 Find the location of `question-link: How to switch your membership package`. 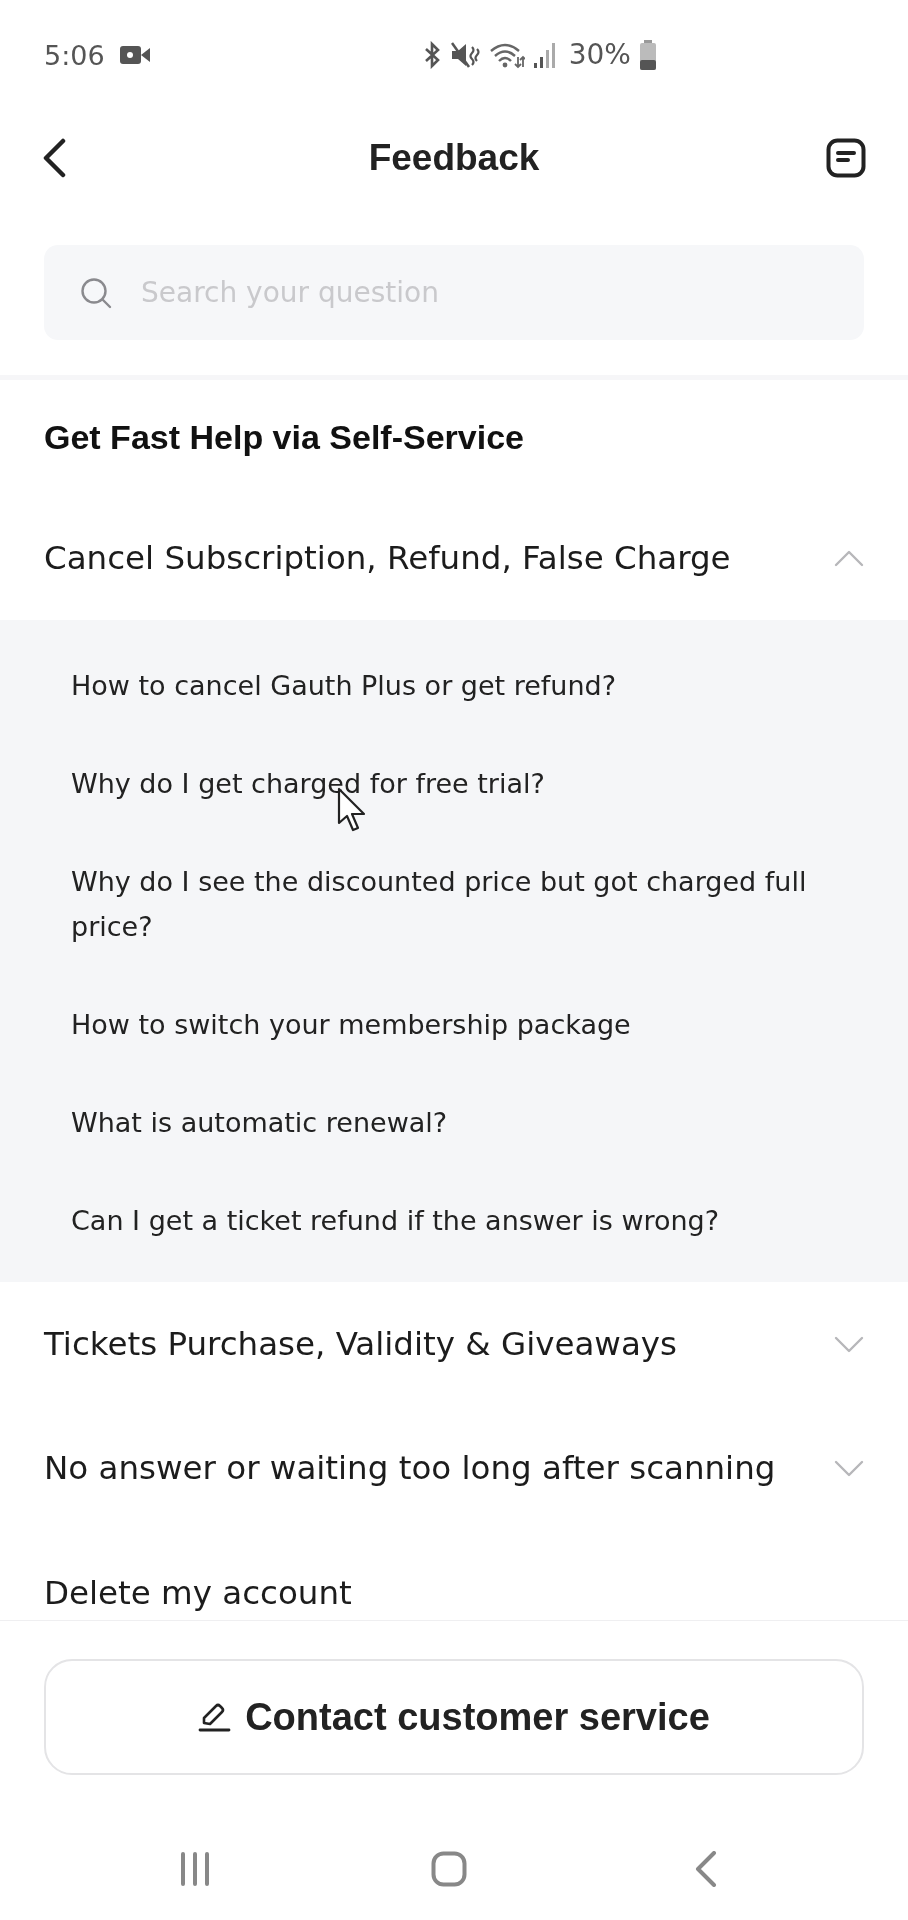

question-link: How to switch your membership package is located at coordinates (351, 1024).